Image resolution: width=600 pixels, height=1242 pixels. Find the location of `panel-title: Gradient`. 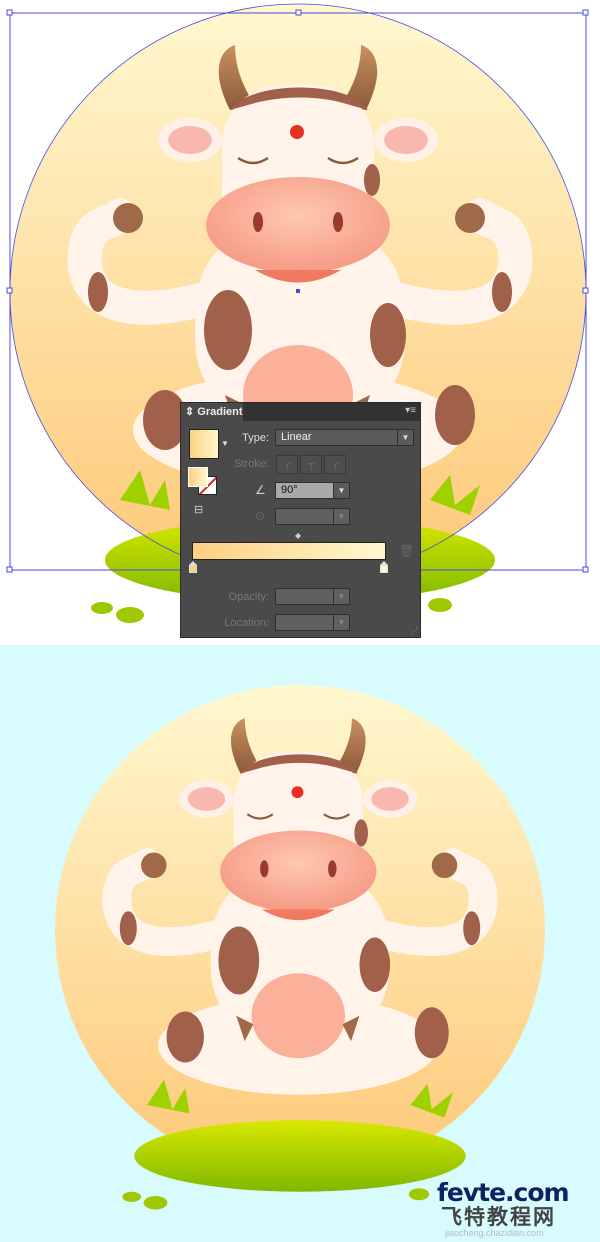

panel-title: Gradient is located at coordinates (220, 412).